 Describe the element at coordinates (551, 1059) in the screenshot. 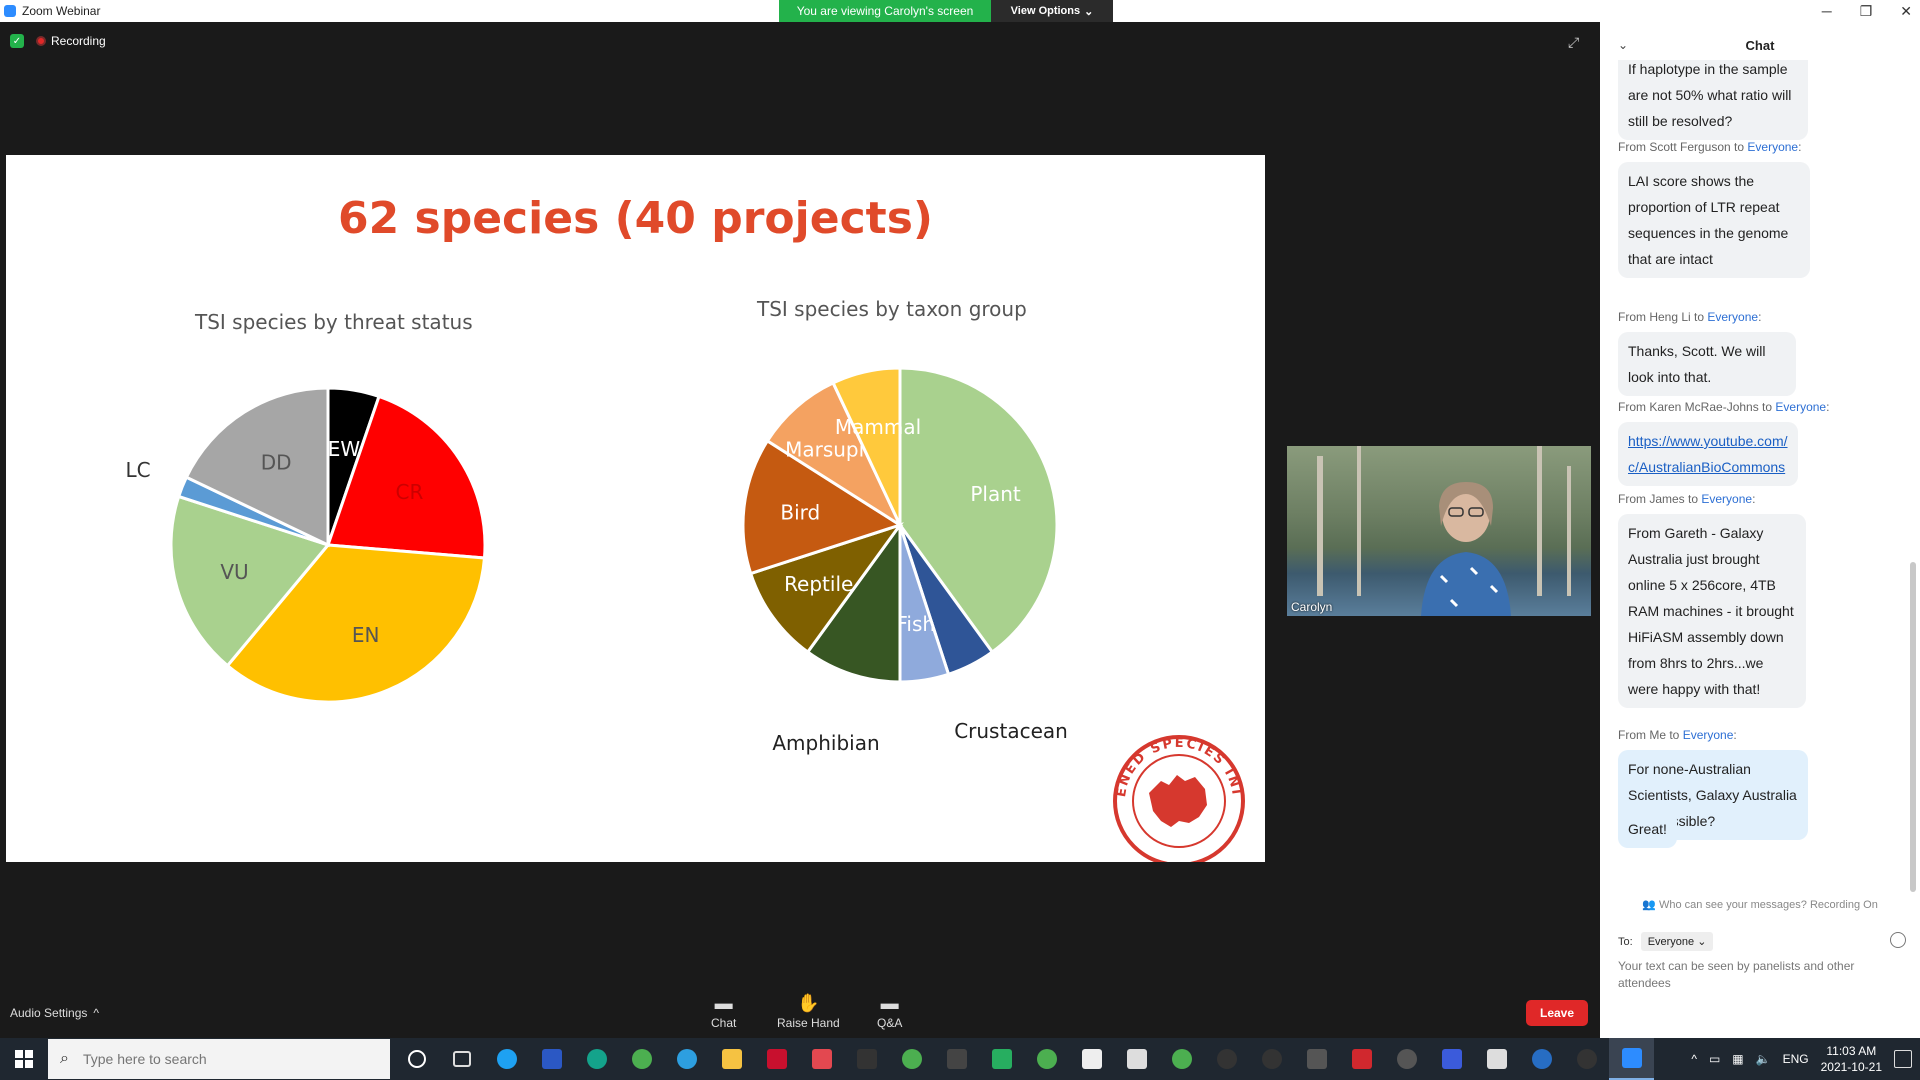

I see `taskbar-app-calendar` at that location.